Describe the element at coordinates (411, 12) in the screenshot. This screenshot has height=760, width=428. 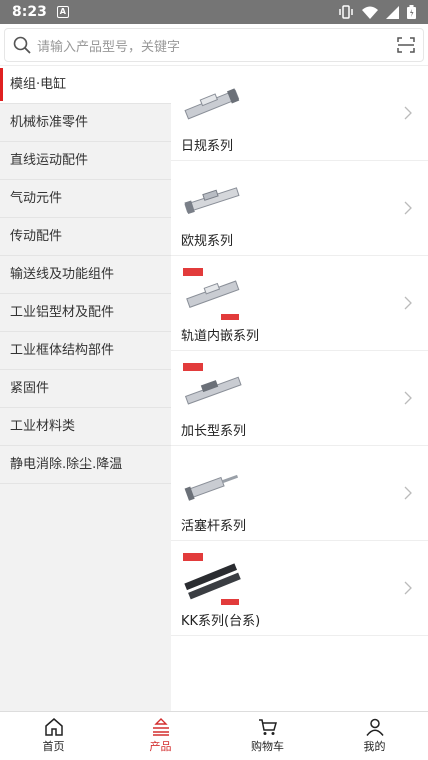
I see `battery-icon` at that location.